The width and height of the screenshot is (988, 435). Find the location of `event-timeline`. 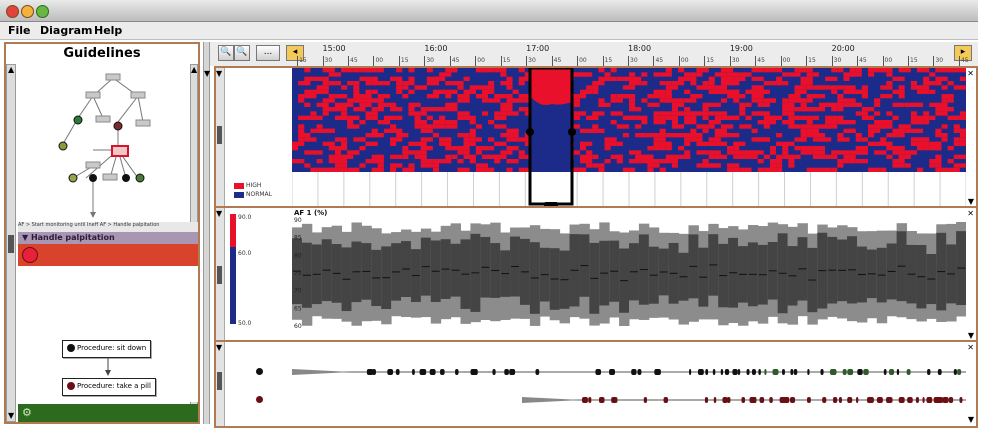

event-timeline is located at coordinates (629, 382).